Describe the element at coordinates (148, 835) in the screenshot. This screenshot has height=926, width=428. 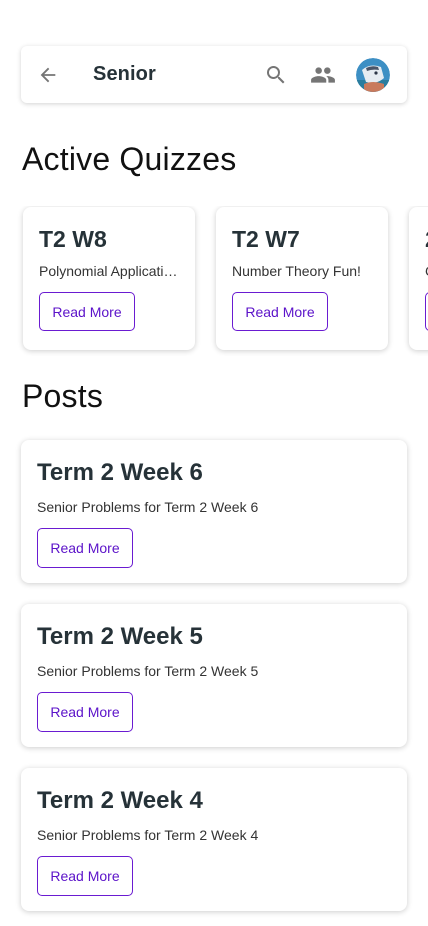
I see `post-card-description: Senior Problems for Term 2 Week 4` at that location.